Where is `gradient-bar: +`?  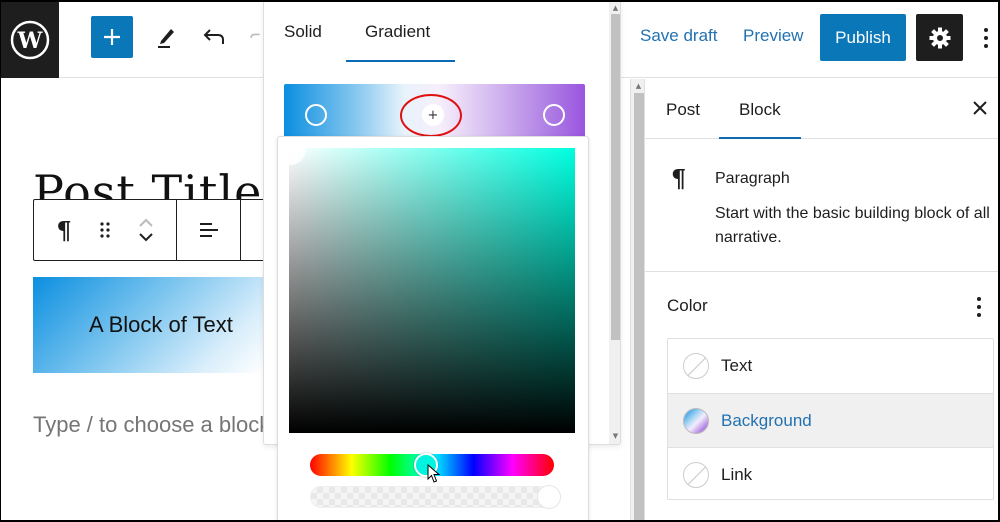
gradient-bar: + is located at coordinates (434, 114).